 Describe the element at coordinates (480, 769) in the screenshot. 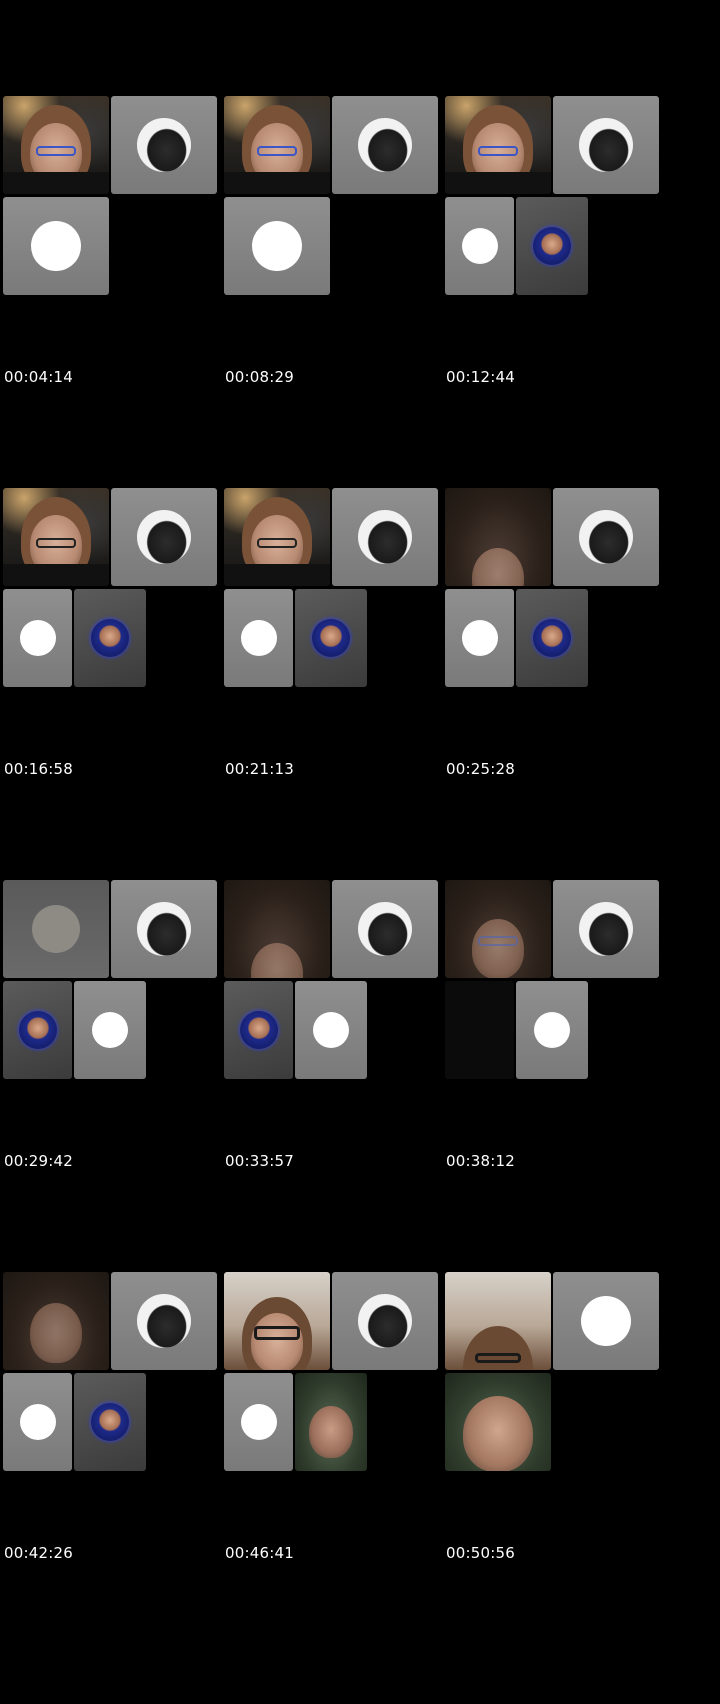

I see `frame-timestamp: 00:25:28` at that location.